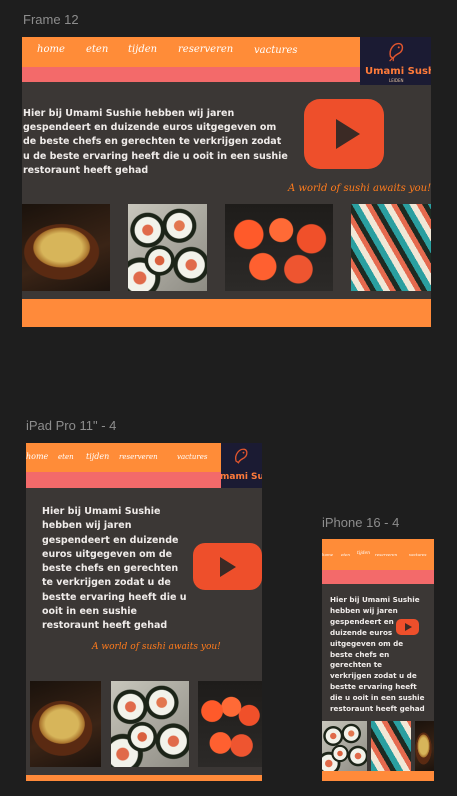 This screenshot has height=796, width=457. Describe the element at coordinates (71, 425) in the screenshot. I see `frame-label-tablet: iPad Pro 11" - 4` at that location.